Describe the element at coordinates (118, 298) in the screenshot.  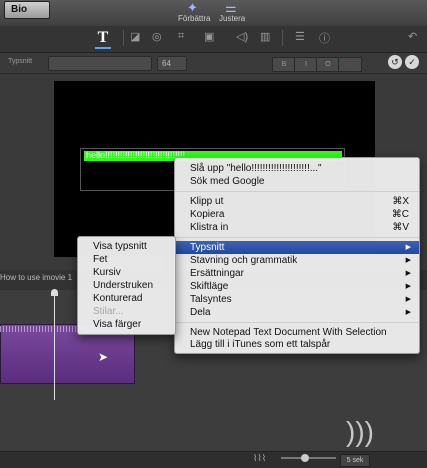
I see `outline-label: Konturerad` at that location.